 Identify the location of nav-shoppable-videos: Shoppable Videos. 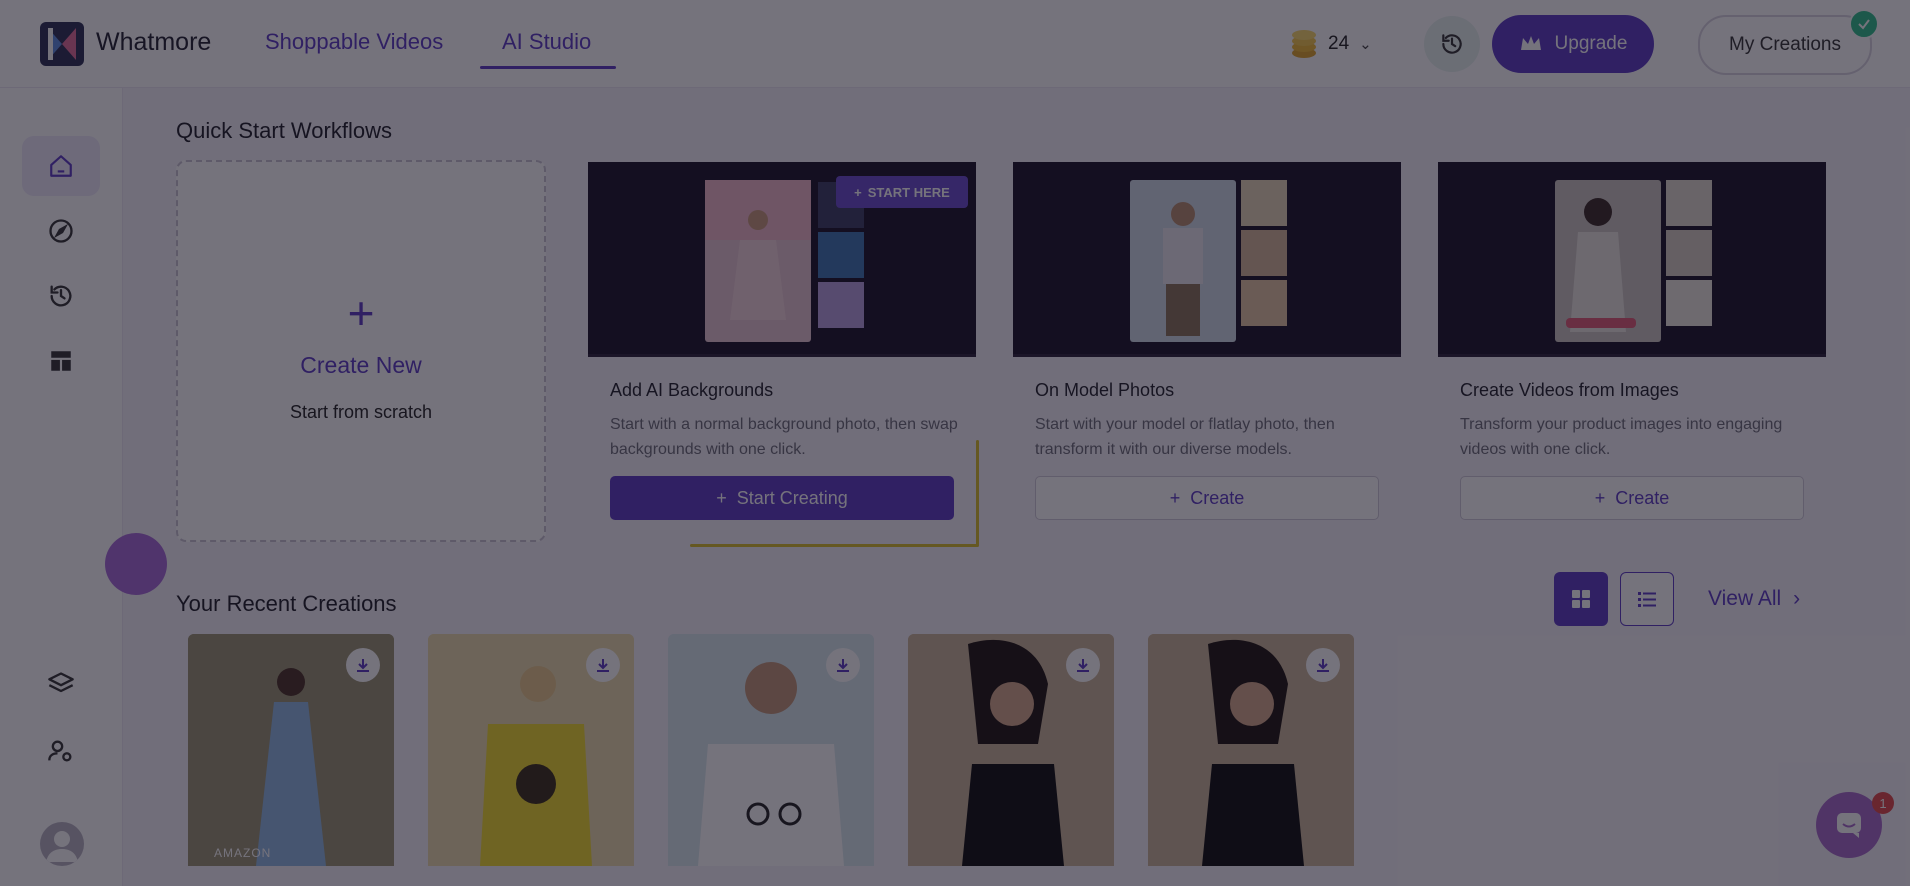
(354, 42).